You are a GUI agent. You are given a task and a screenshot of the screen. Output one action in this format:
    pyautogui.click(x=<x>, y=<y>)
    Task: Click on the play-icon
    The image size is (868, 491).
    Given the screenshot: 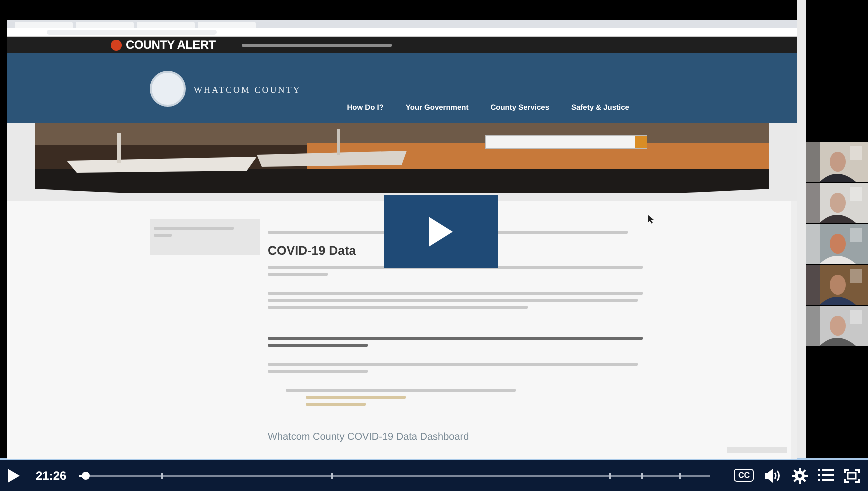 What is the action you would take?
    pyautogui.click(x=441, y=231)
    